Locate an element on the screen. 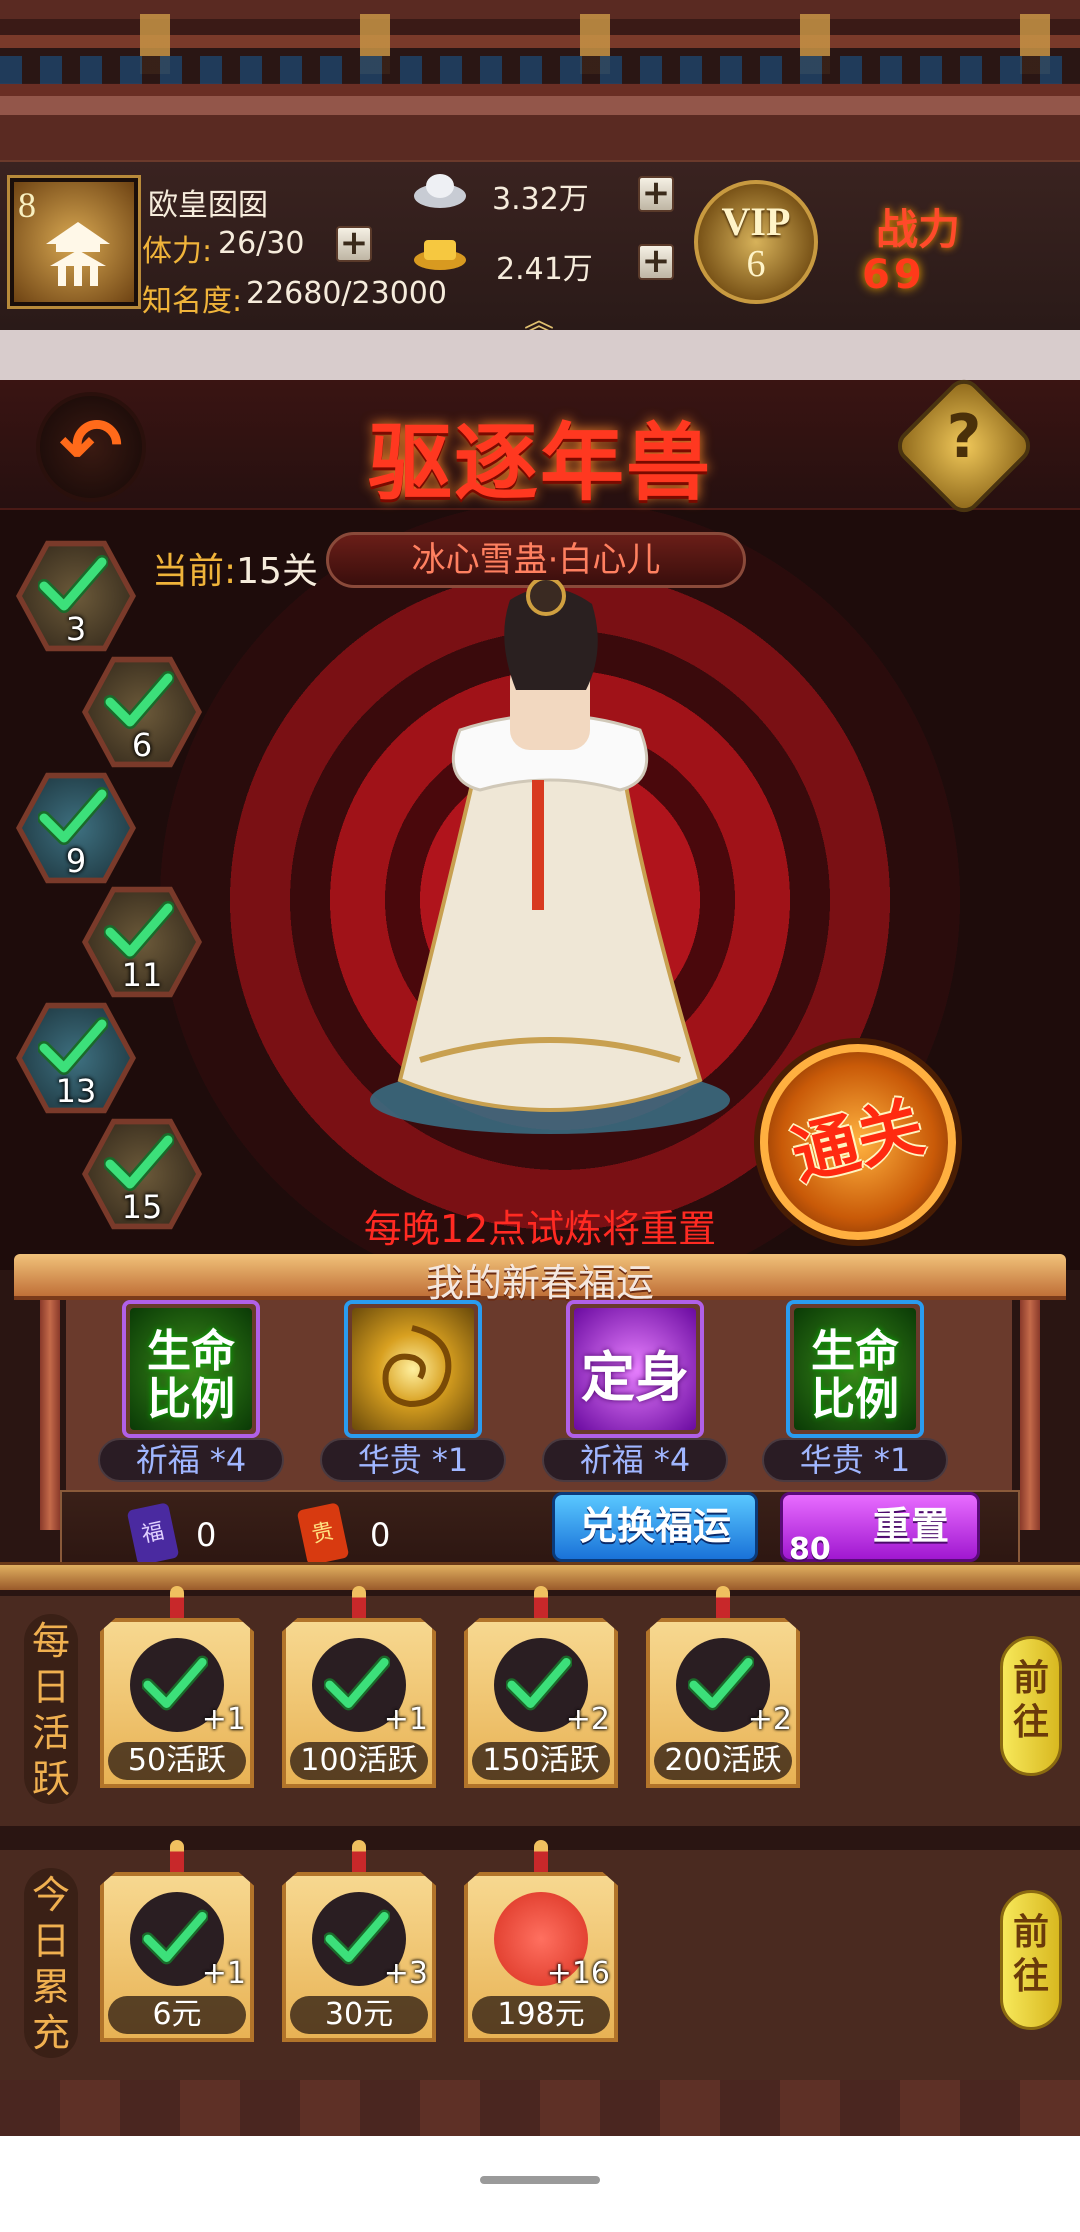 Image resolution: width=1080 pixels, height=2232 pixels. reward-requirement: 200活跃 is located at coordinates (723, 1761).